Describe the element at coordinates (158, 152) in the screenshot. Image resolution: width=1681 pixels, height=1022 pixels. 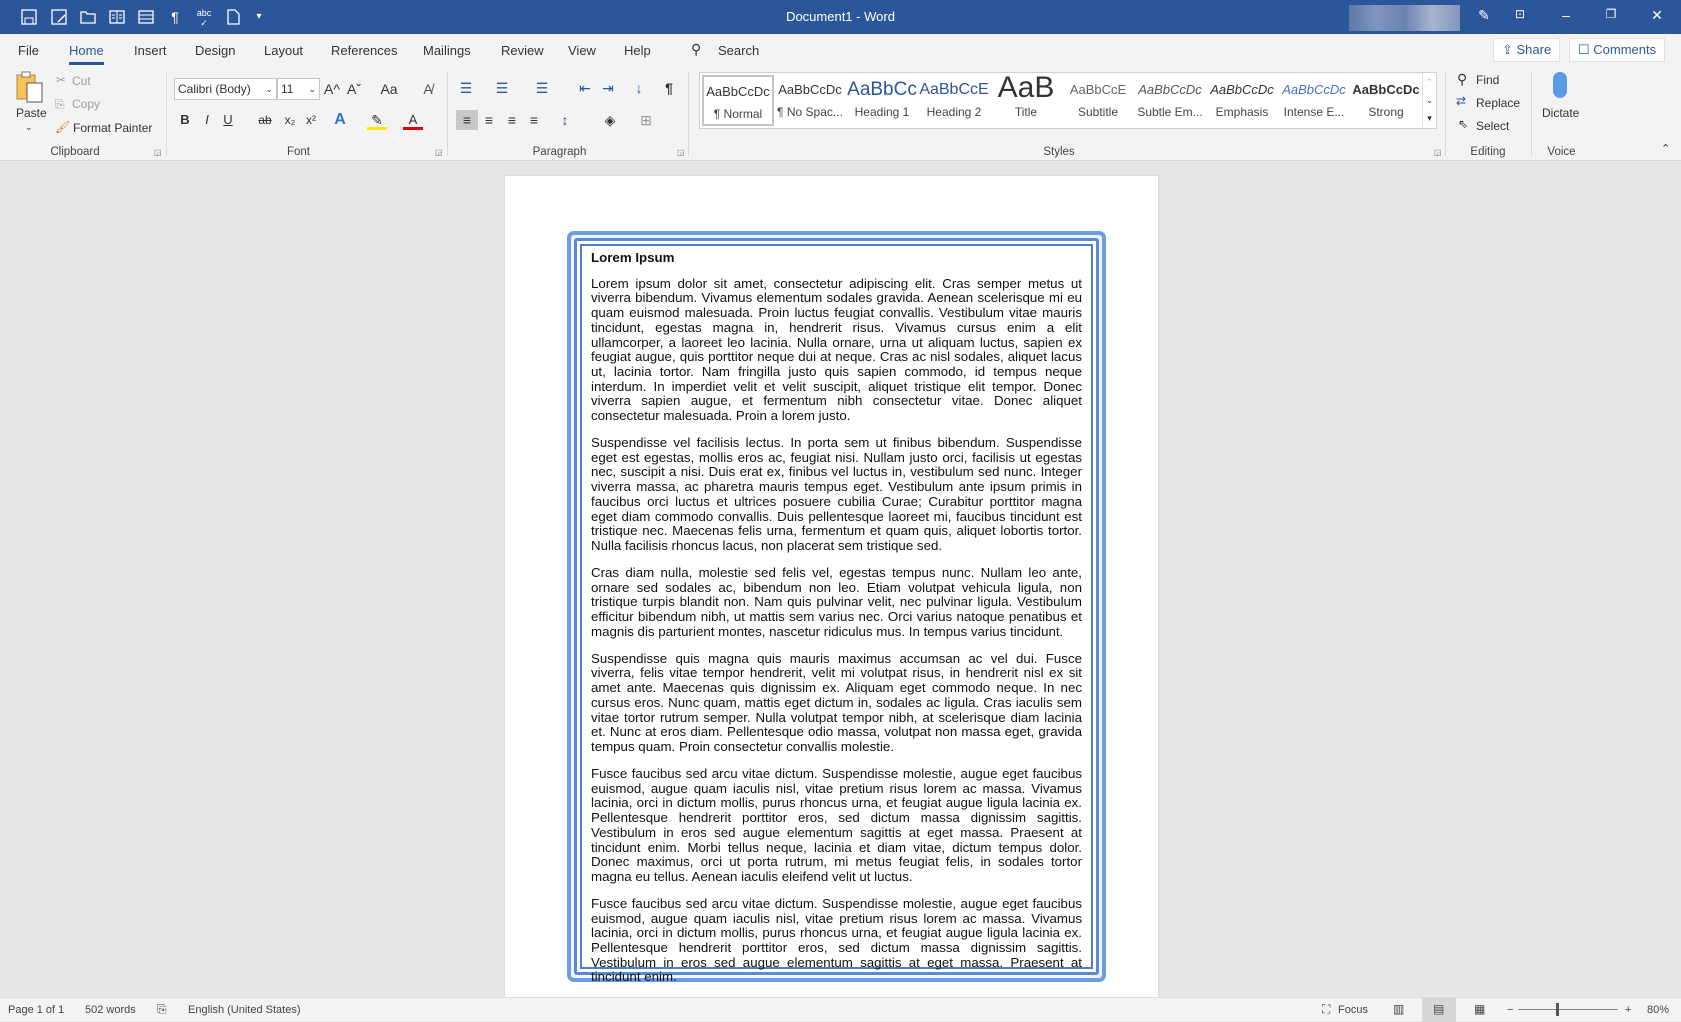
I see `clipboard-launcher-icon: ◲` at that location.